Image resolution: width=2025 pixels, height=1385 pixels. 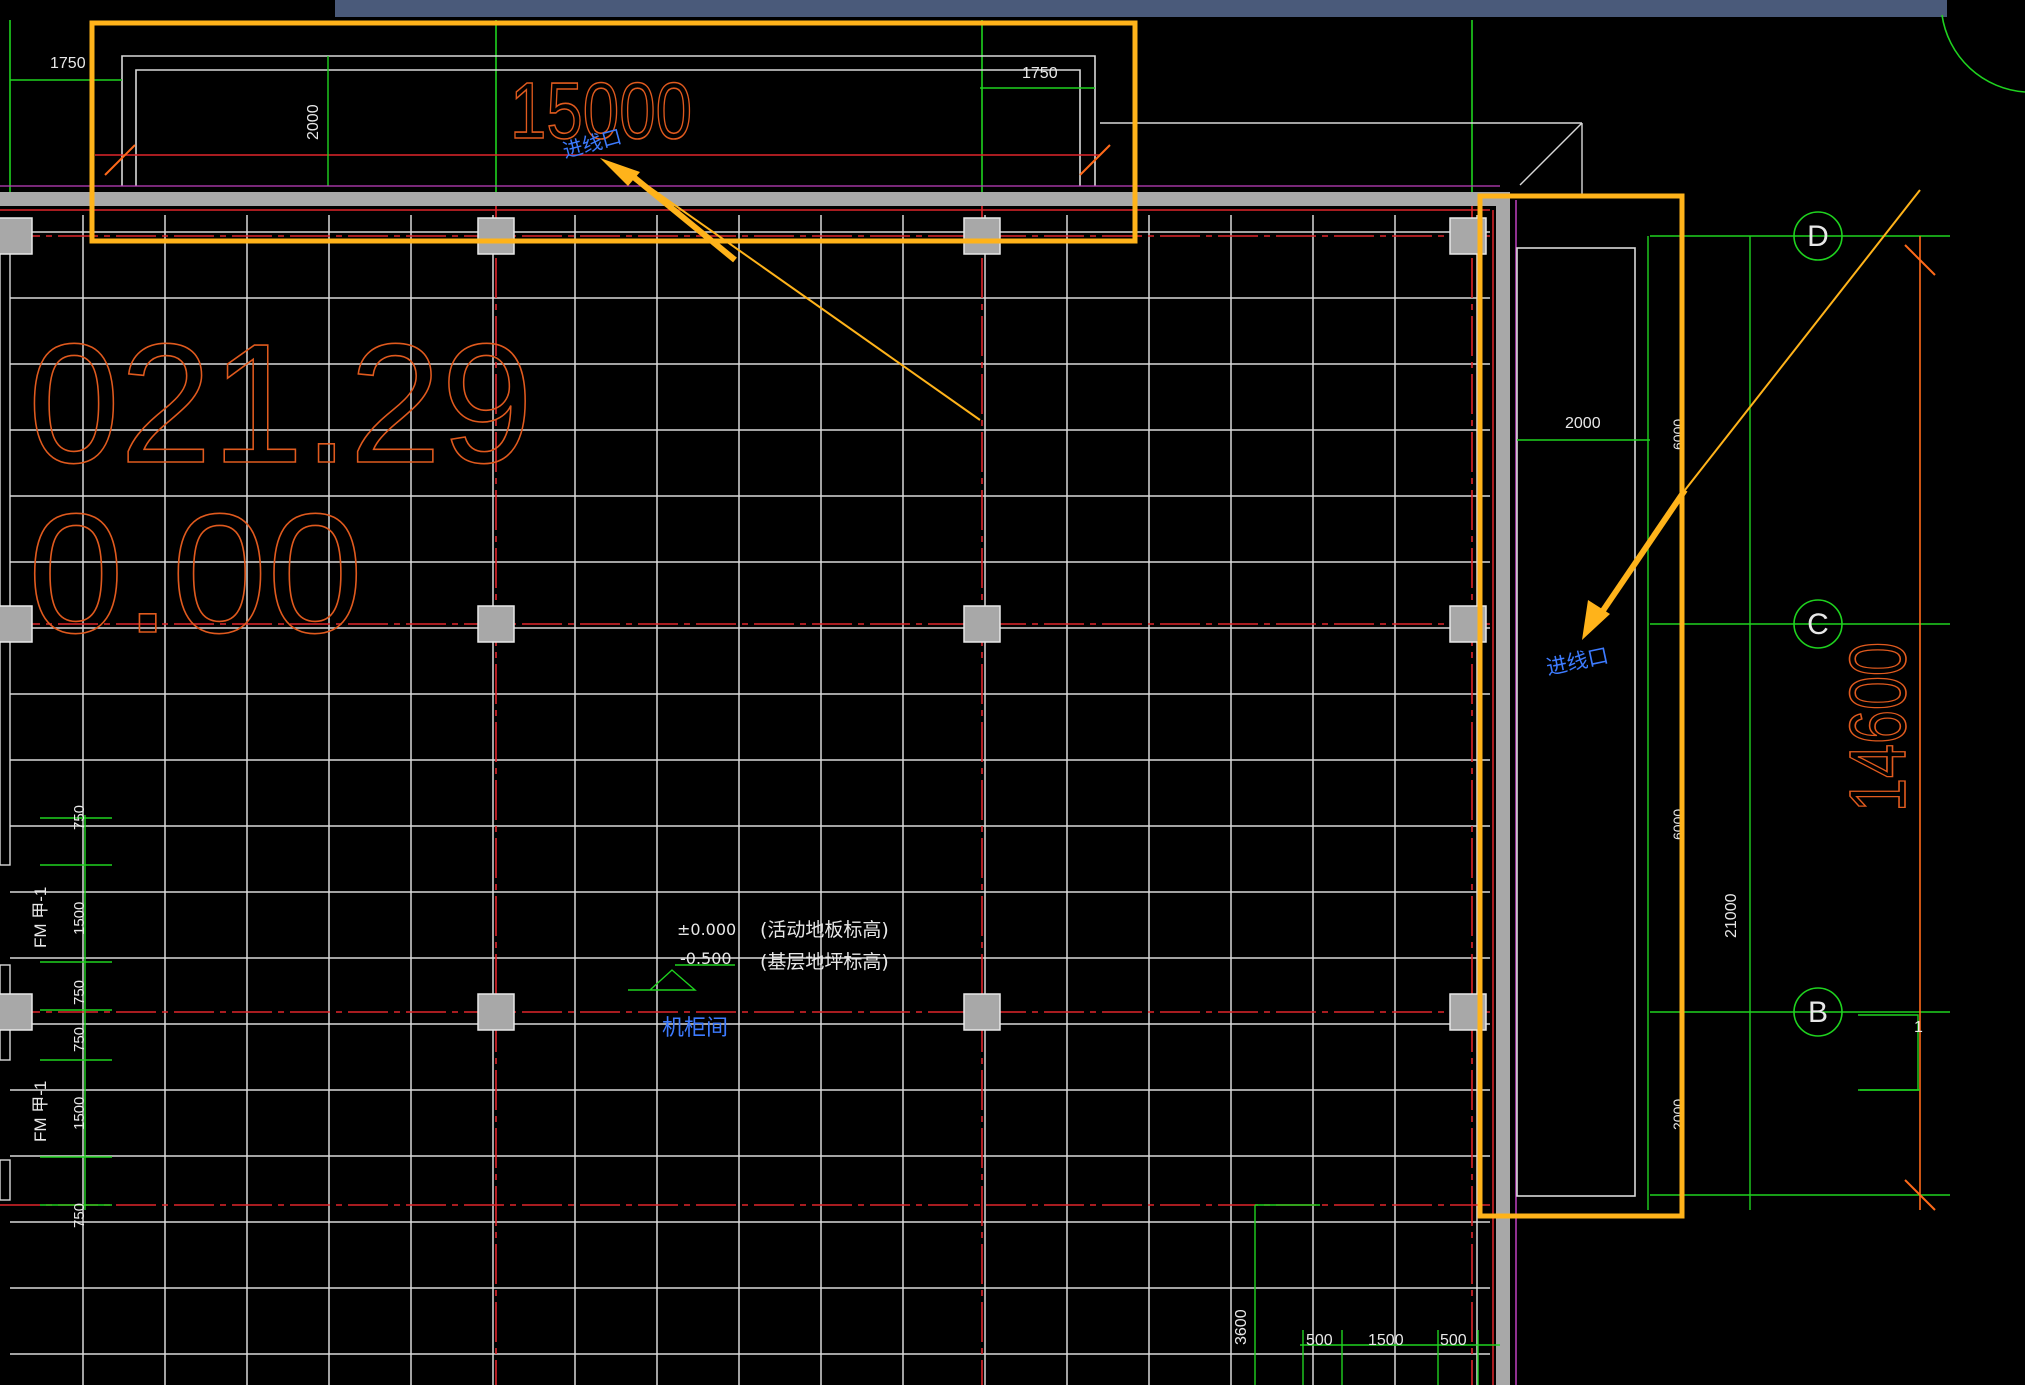 What do you see at coordinates (1386, 1340) in the screenshot?
I see `bottom-dim-b: 1500` at bounding box center [1386, 1340].